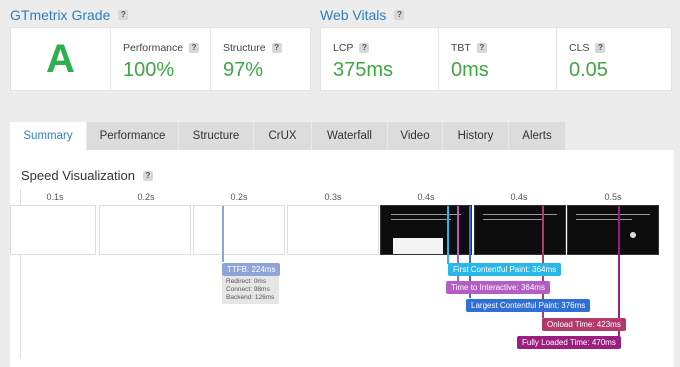 This screenshot has width=680, height=367. What do you see at coordinates (246, 281) in the screenshot?
I see `ttfb-redirect: Redirect: 0ms` at bounding box center [246, 281].